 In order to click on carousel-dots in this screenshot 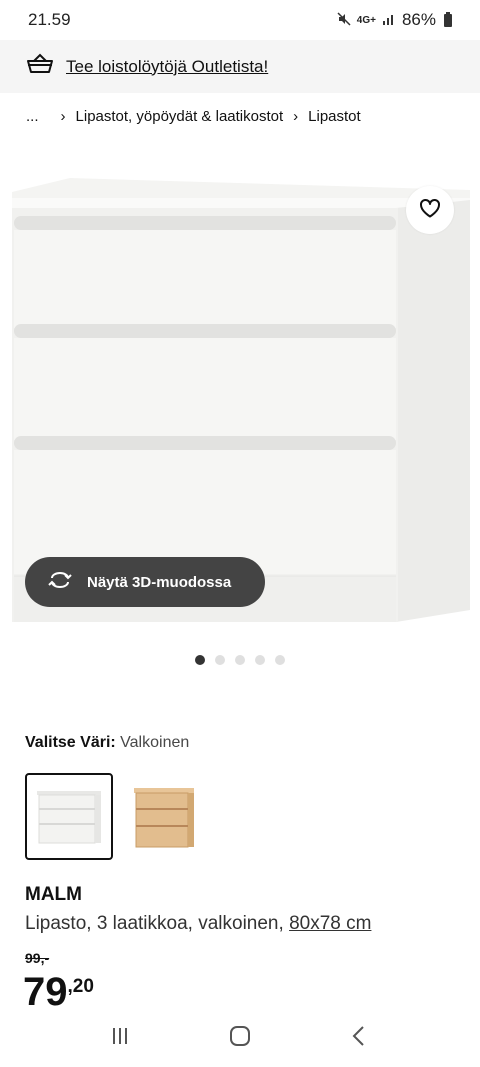, I will do `click(240, 660)`.